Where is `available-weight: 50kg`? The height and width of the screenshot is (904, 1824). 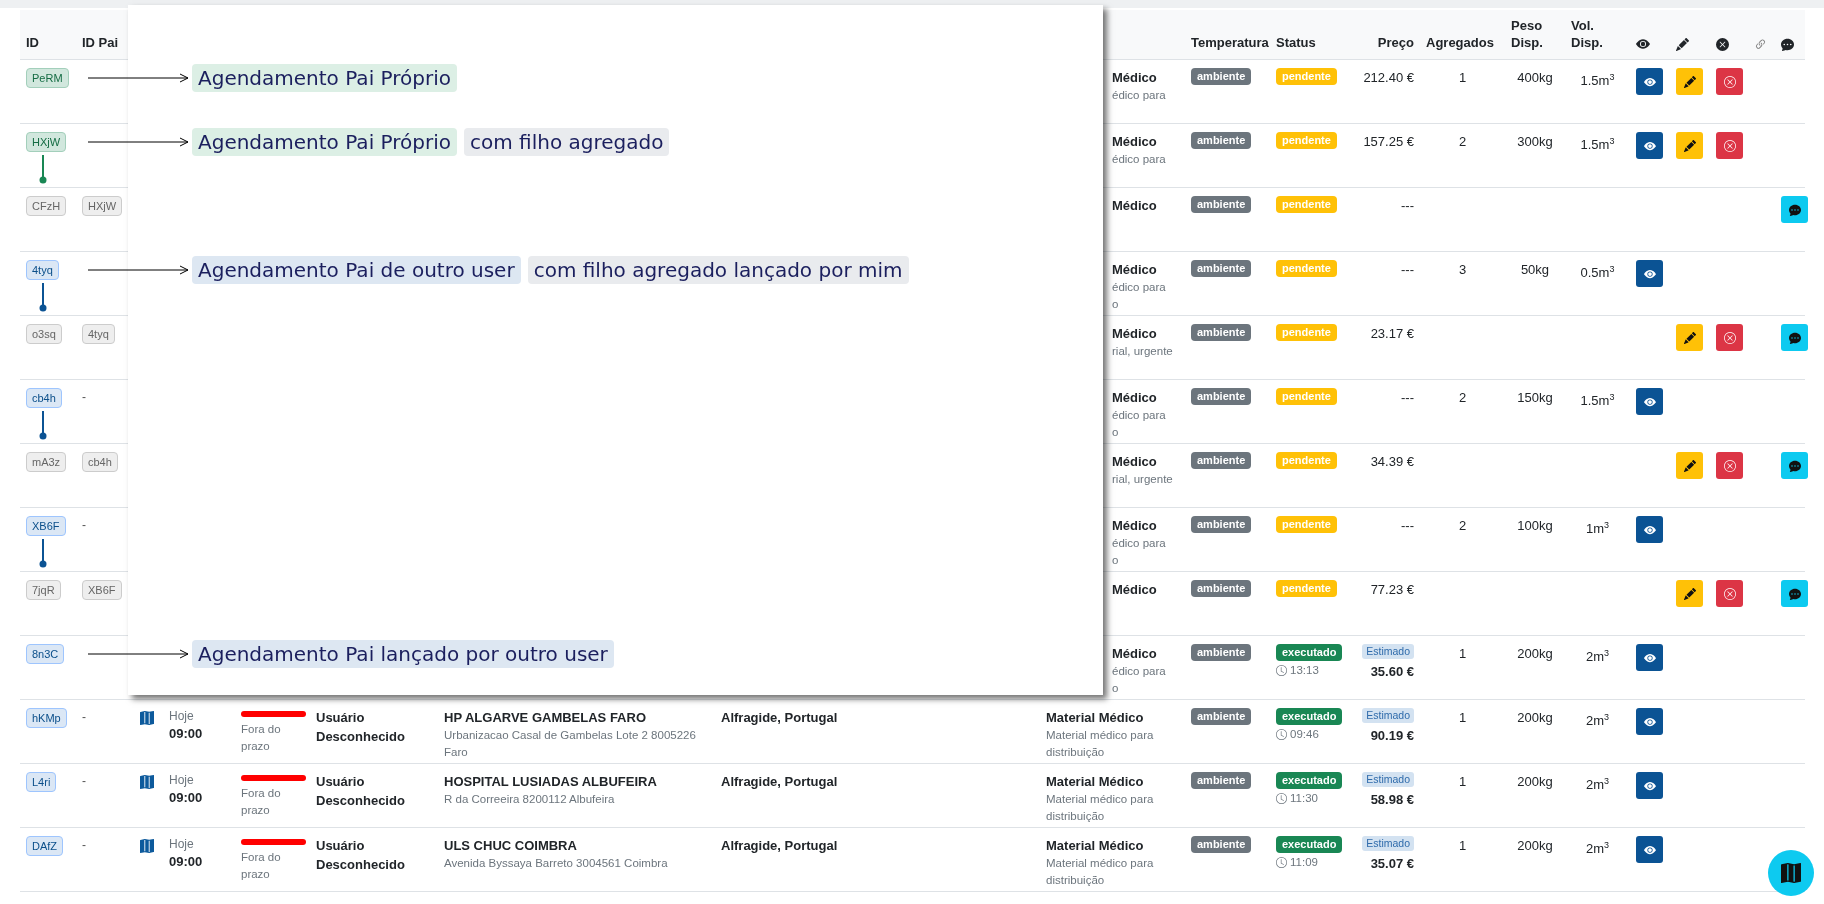
available-weight: 50kg is located at coordinates (1535, 270).